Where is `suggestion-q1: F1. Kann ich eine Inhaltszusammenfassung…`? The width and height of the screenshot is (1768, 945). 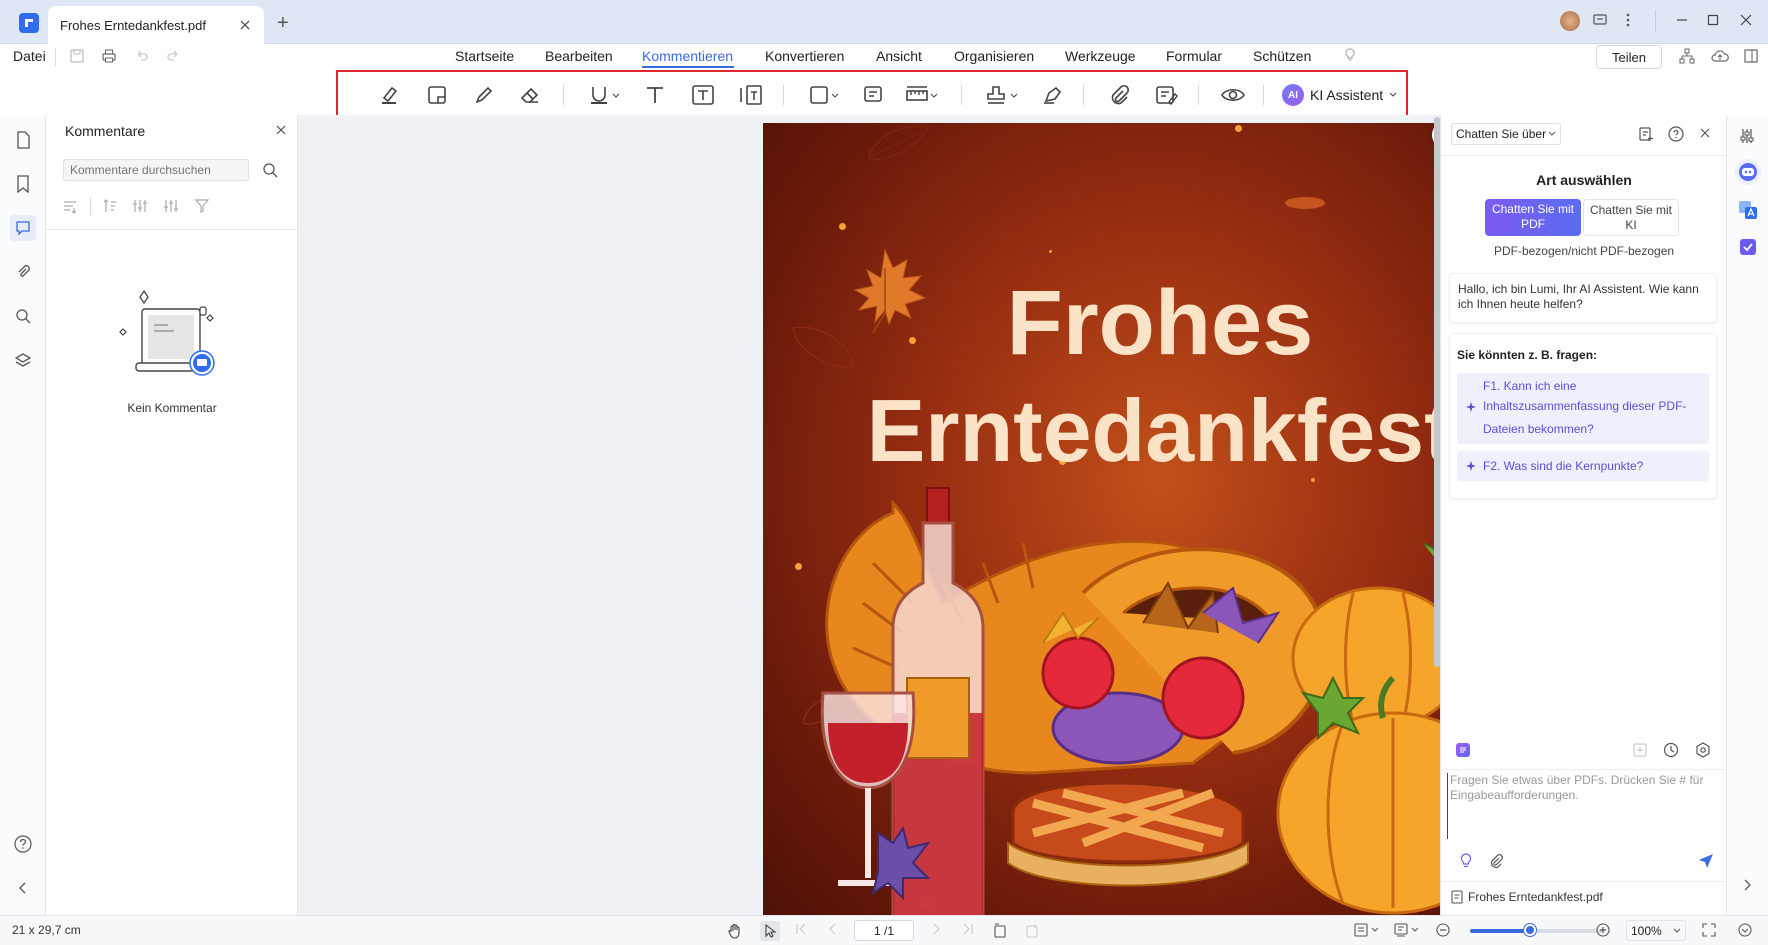
suggestion-q1: F1. Kann ich eine Inhaltszusammenfassung… is located at coordinates (1583, 408).